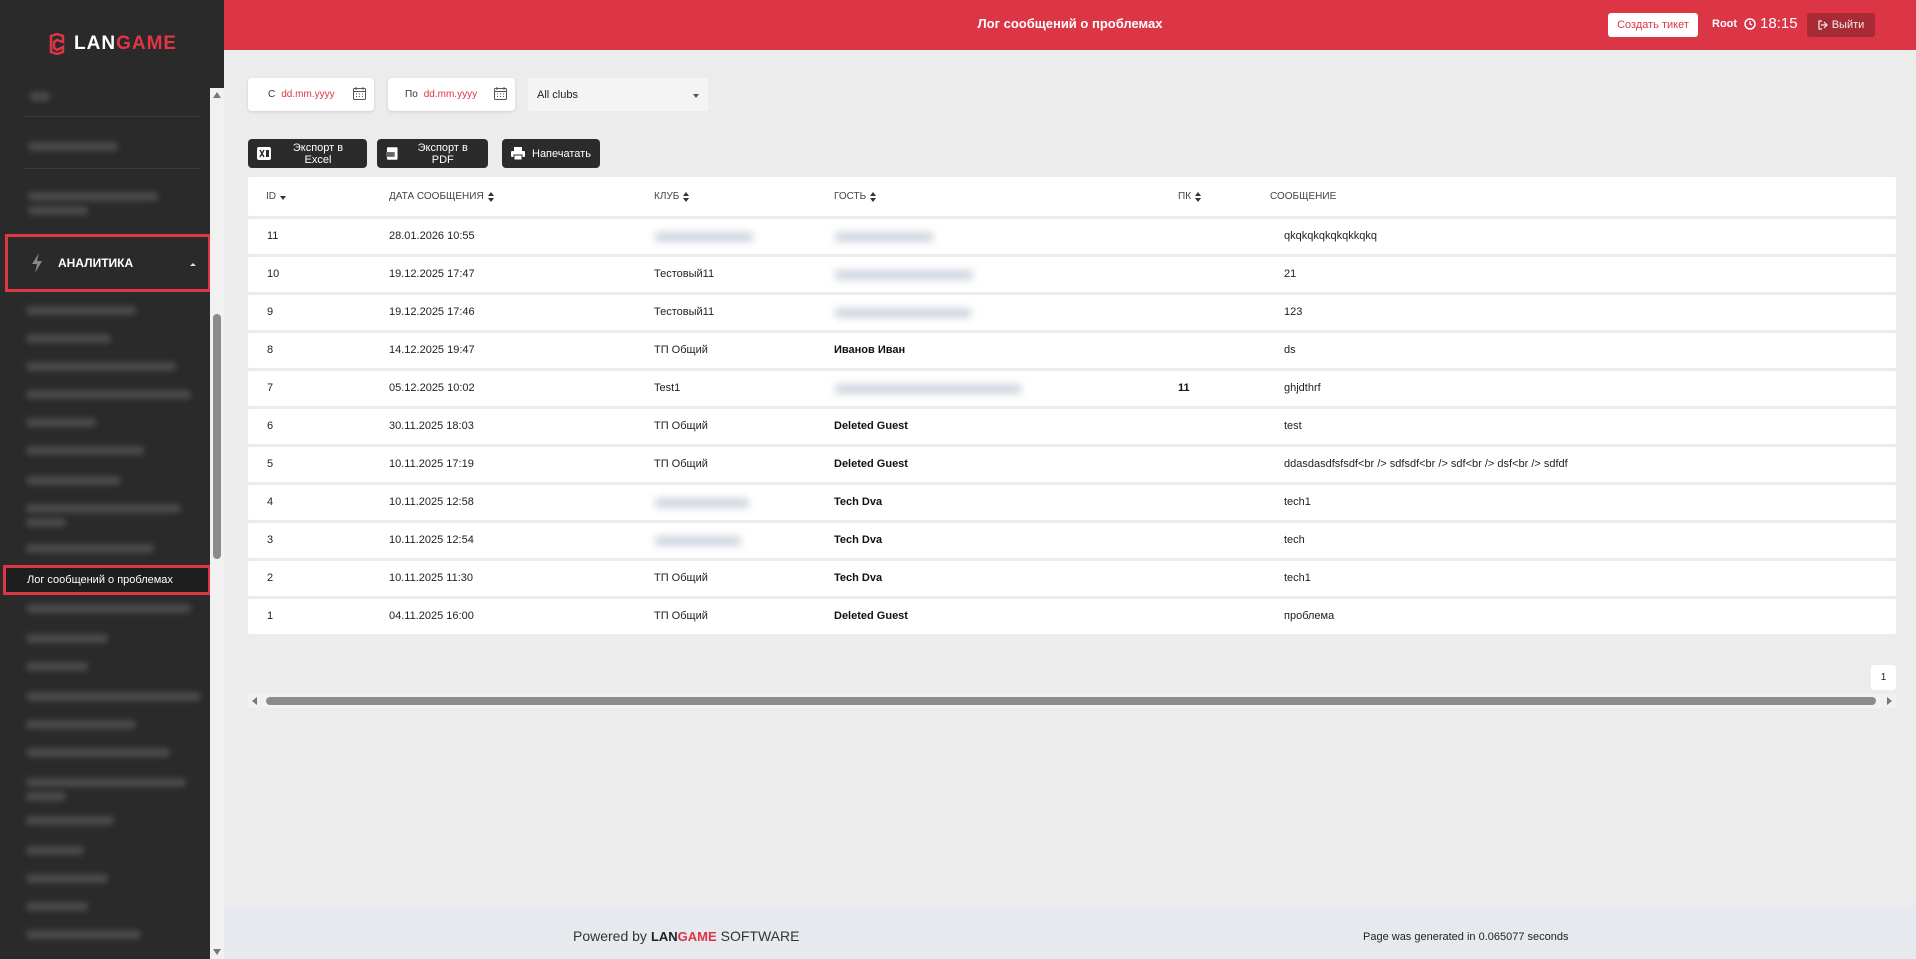  I want to click on nav-section-analytics: АНАЛИТИКА, so click(108, 263).